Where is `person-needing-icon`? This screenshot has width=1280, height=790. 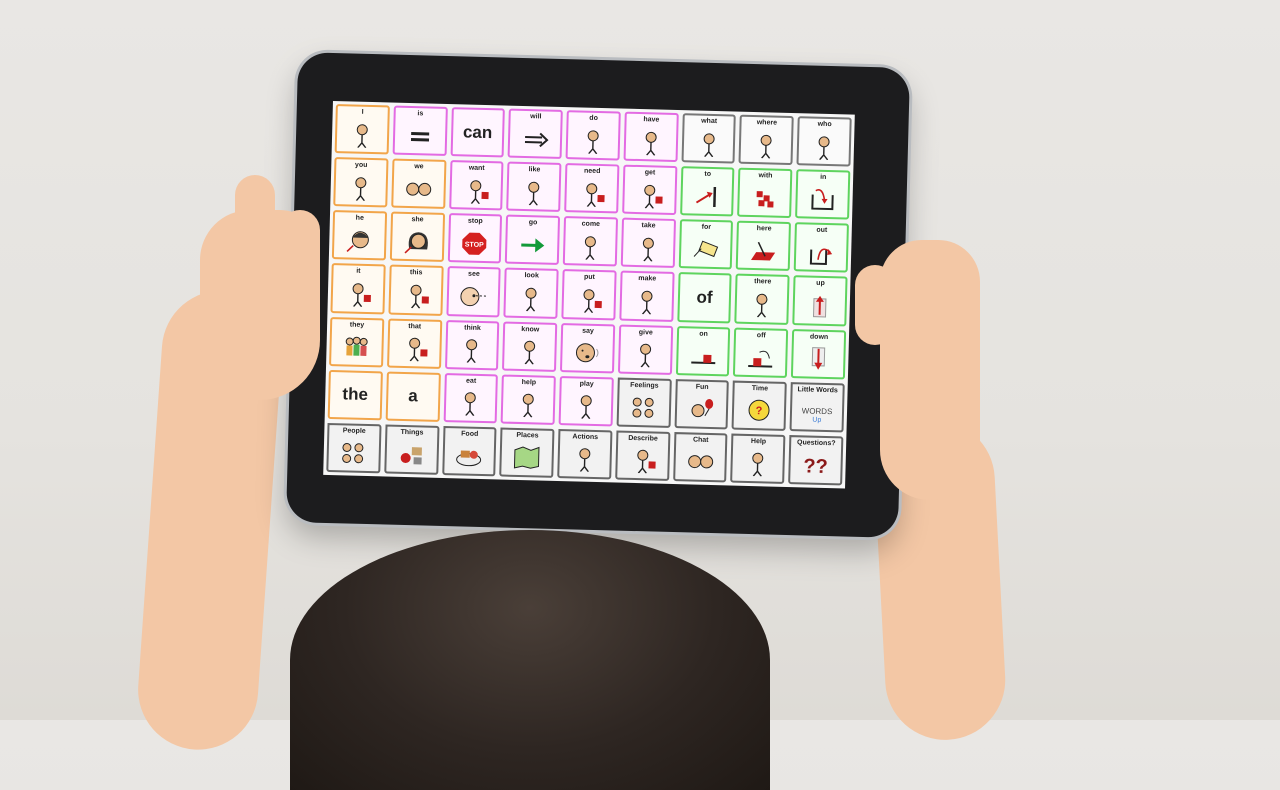
person-needing-icon is located at coordinates (591, 193).